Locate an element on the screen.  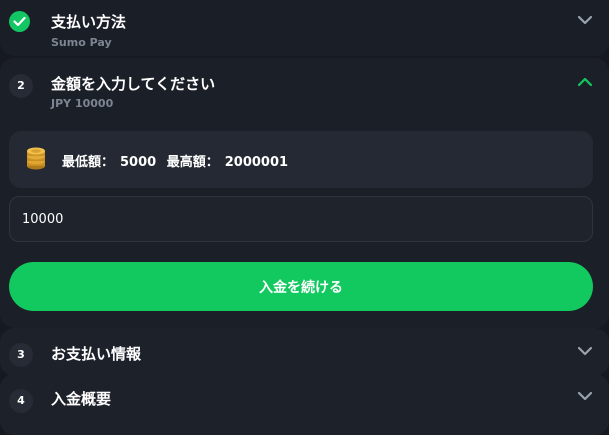
amount-input is located at coordinates (301, 219).